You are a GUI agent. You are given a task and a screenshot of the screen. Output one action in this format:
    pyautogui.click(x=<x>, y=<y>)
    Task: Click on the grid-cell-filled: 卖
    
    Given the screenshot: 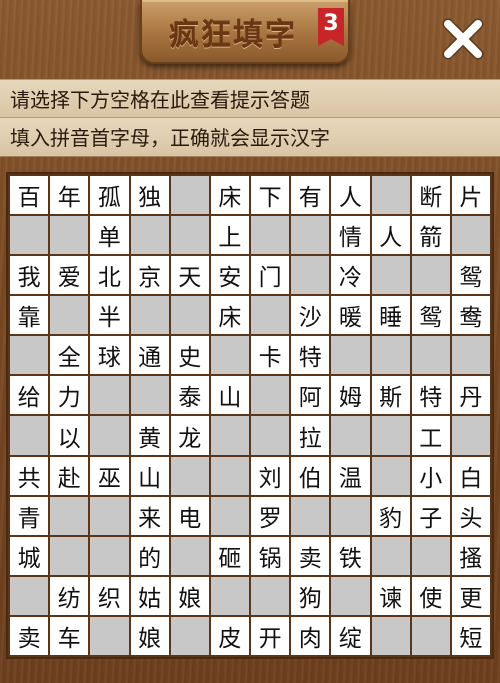 What is the action you would take?
    pyautogui.click(x=310, y=555)
    